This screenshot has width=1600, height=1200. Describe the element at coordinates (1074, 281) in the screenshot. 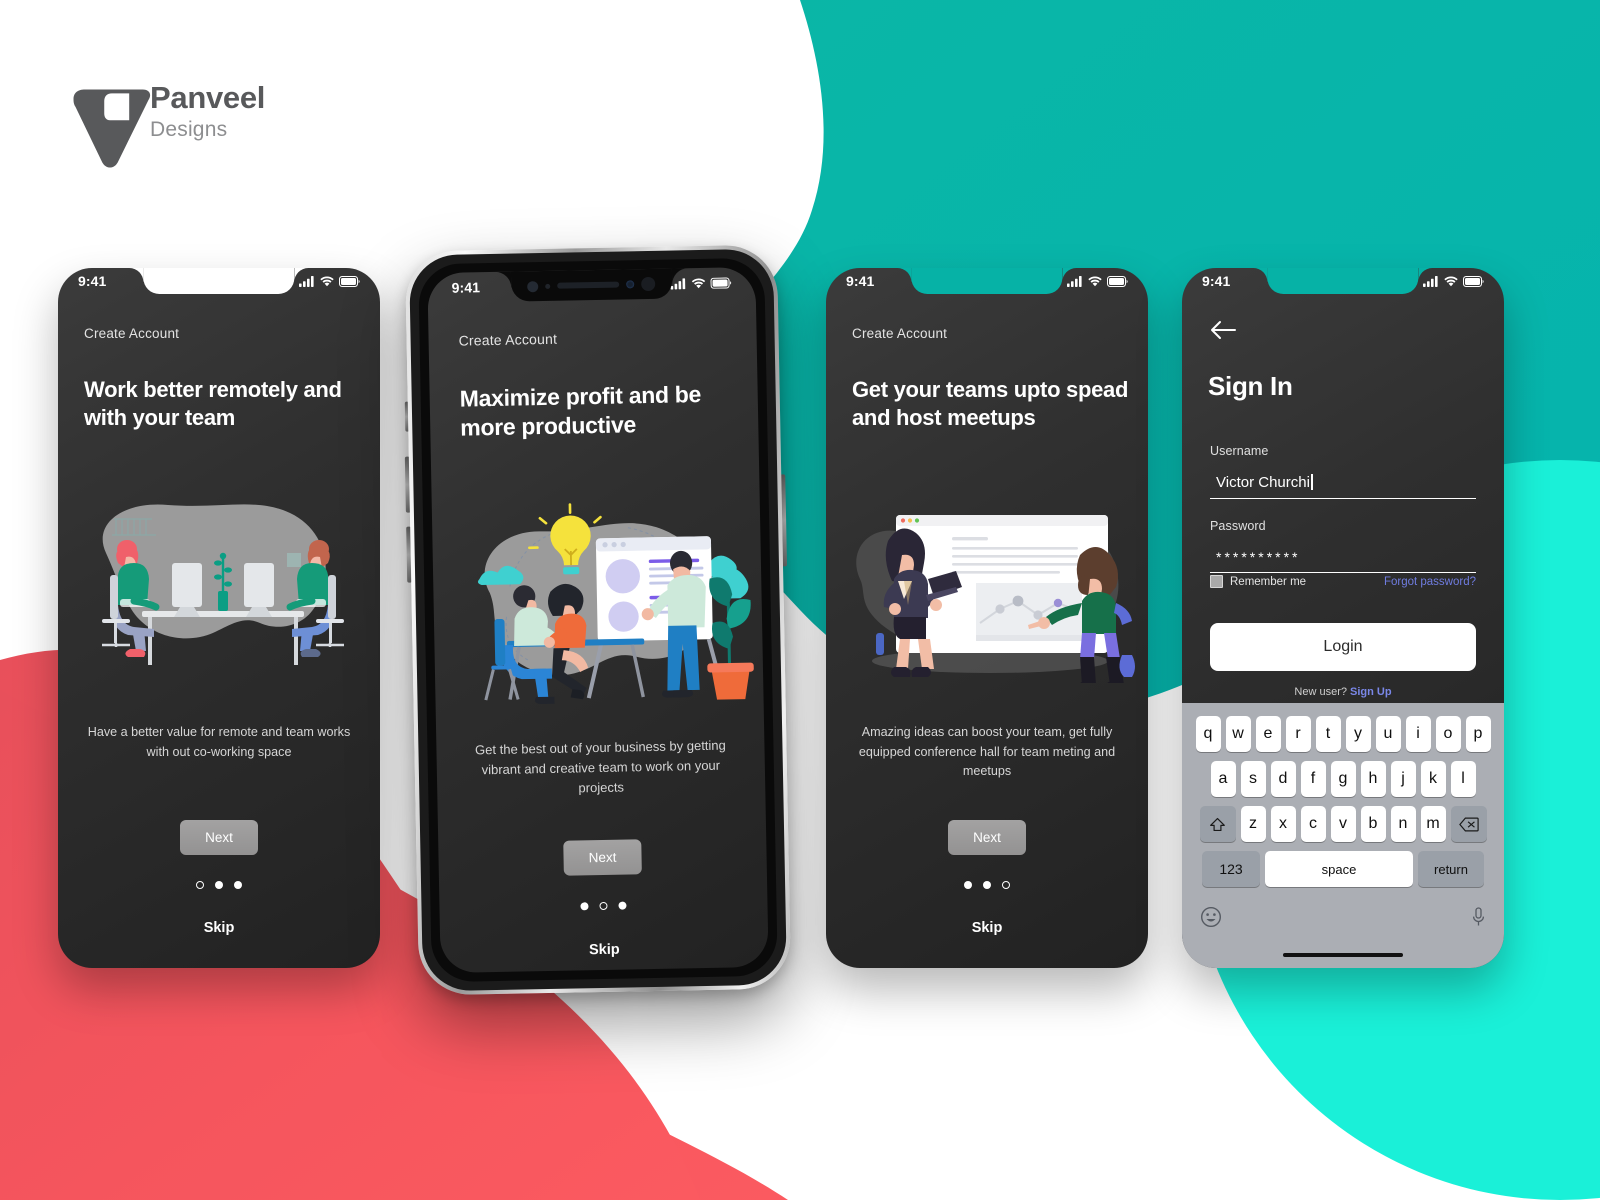

I see `cellular-signal-icon` at that location.